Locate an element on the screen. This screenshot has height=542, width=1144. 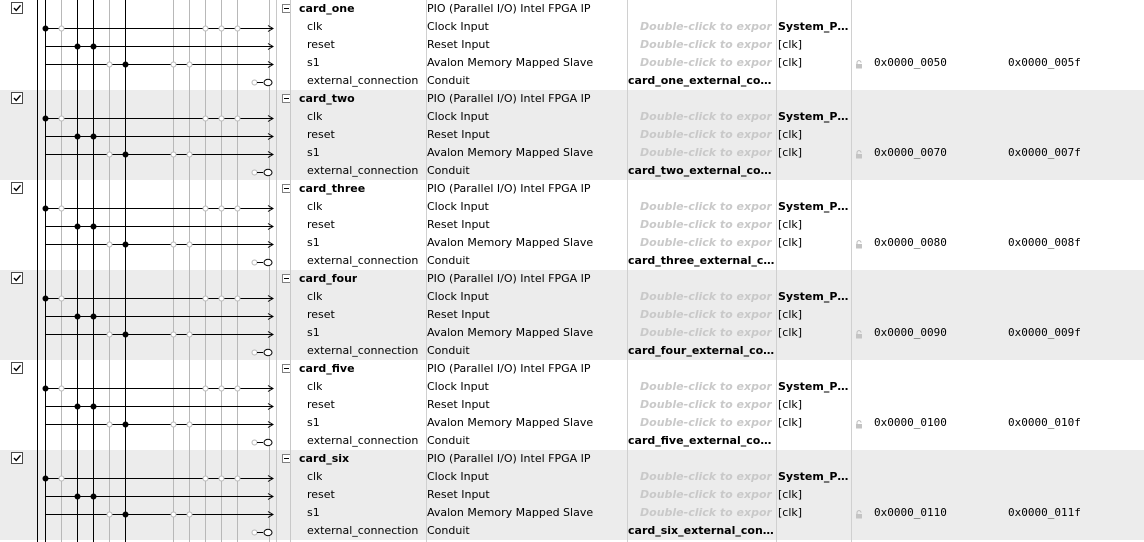
base-address: 0x0000_0090 is located at coordinates (910, 333).